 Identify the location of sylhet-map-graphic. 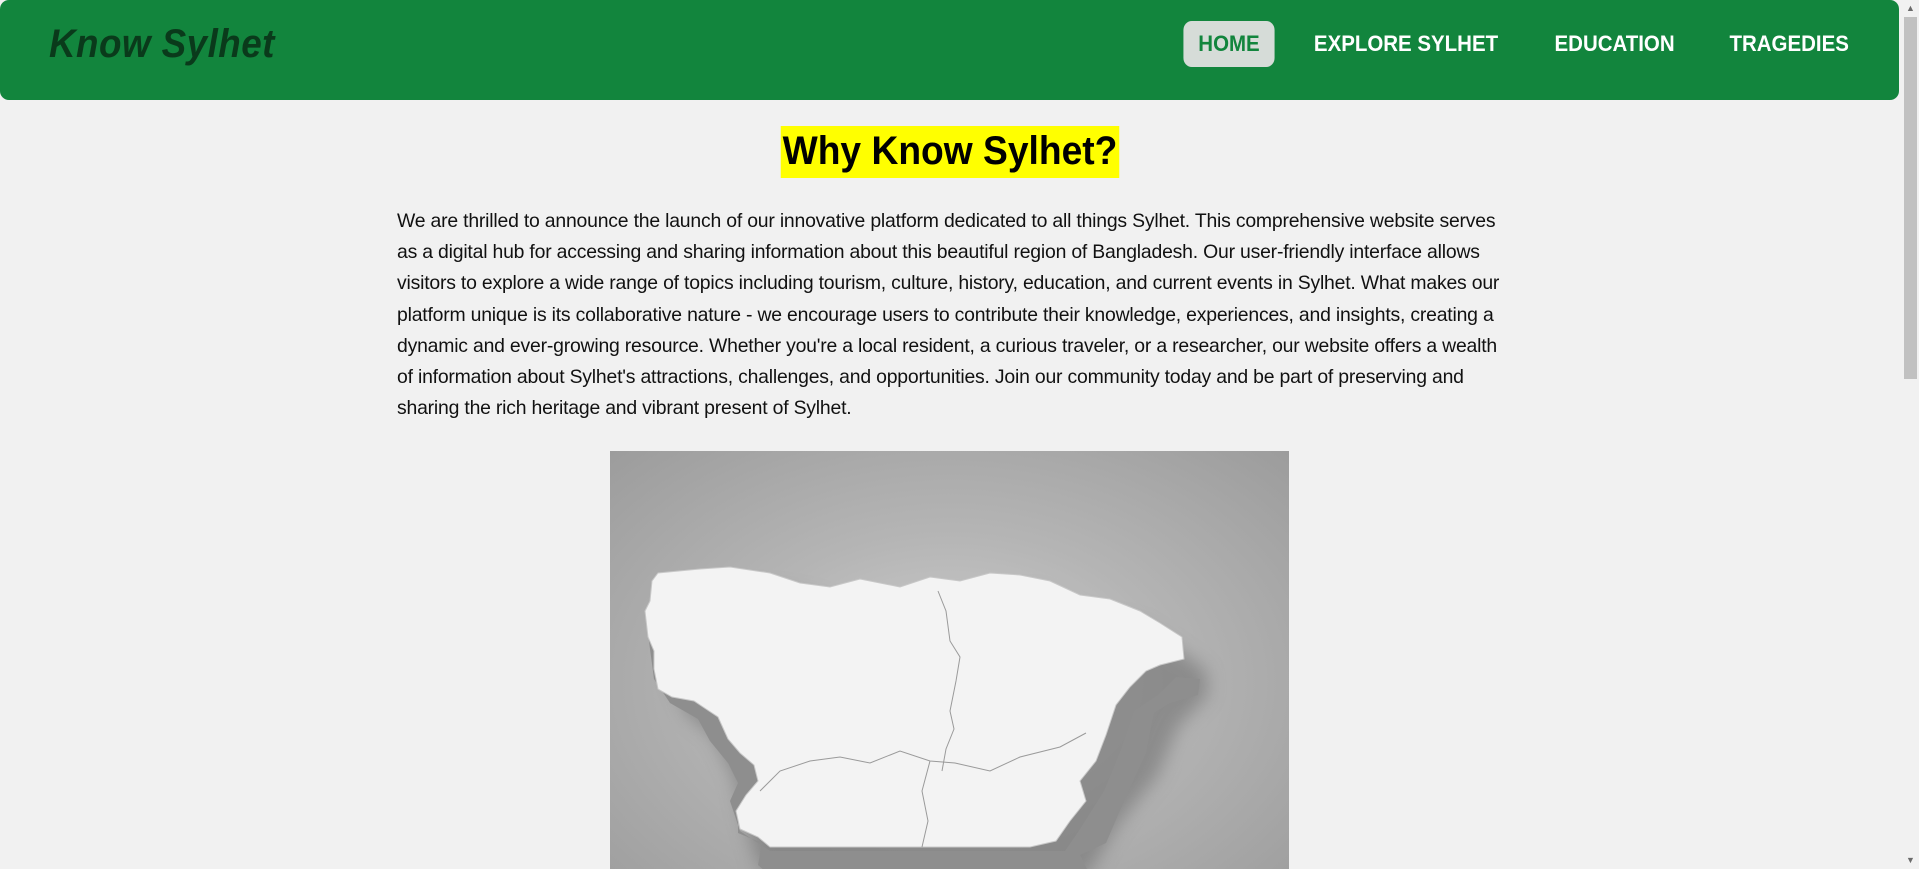
(926, 717).